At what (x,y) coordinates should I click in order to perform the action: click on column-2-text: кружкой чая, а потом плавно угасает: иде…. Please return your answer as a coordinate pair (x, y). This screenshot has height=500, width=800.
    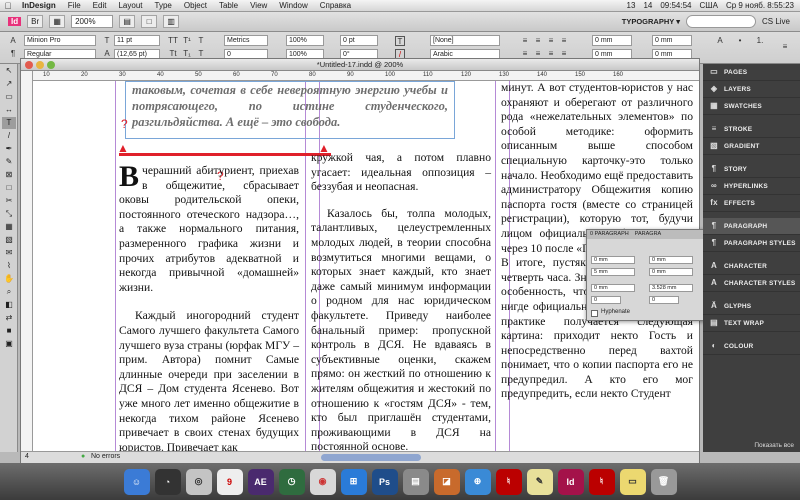
    Looking at the image, I should click on (401, 301).